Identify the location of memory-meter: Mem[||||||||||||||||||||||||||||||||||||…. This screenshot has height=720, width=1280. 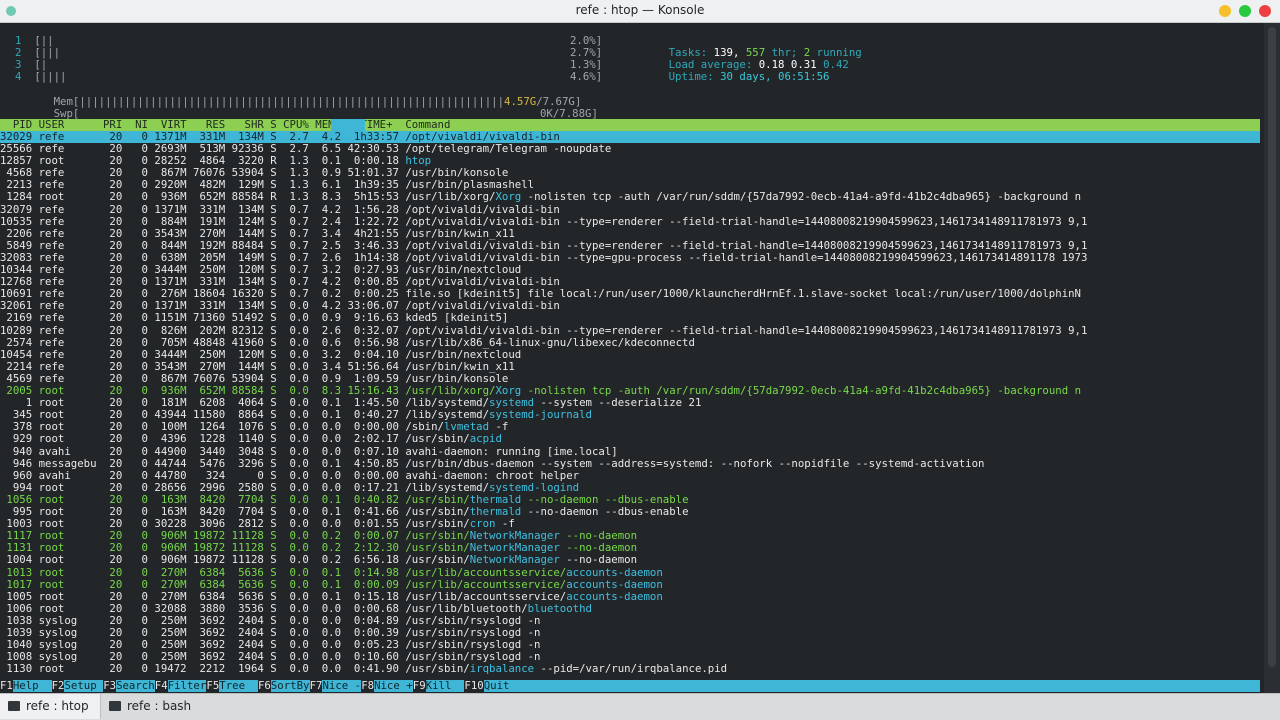
(317, 102).